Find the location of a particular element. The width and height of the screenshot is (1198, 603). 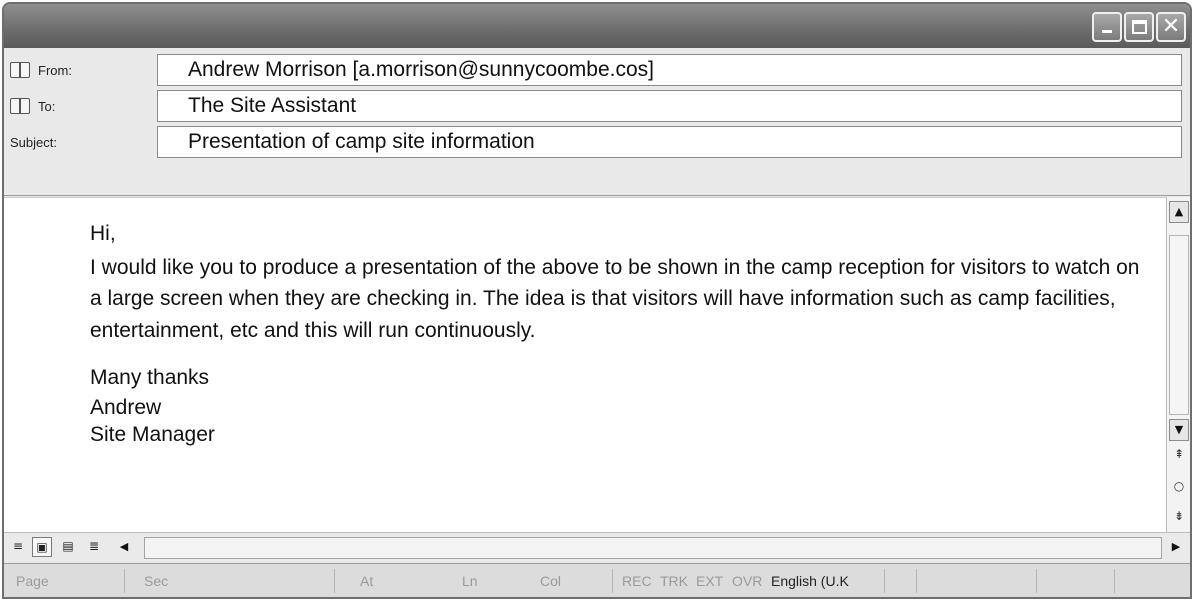

browse-object-icon: ○ is located at coordinates (1178, 486).